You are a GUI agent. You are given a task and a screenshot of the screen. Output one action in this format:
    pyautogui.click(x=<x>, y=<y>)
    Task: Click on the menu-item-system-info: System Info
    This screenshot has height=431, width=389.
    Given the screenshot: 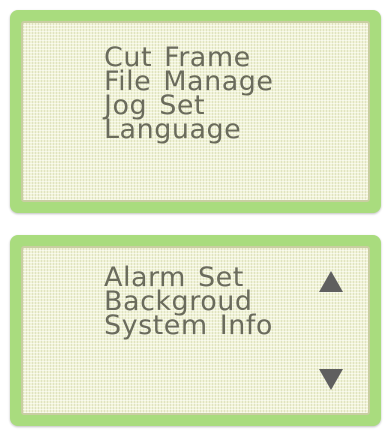 What is the action you would take?
    pyautogui.click(x=188, y=325)
    